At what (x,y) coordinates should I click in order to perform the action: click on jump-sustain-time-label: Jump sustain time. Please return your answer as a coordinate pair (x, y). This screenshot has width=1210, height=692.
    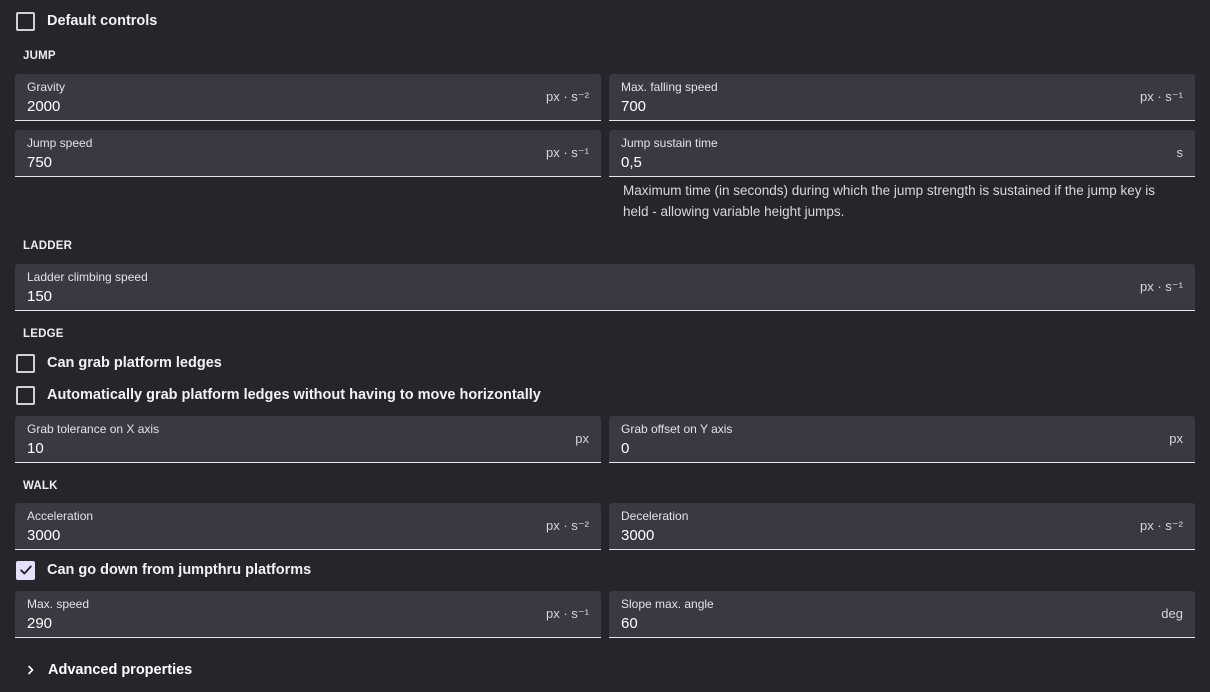
    Looking at the image, I should click on (669, 143).